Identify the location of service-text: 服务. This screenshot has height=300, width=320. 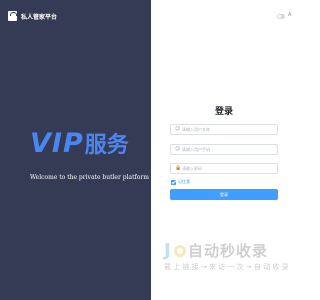
(106, 145).